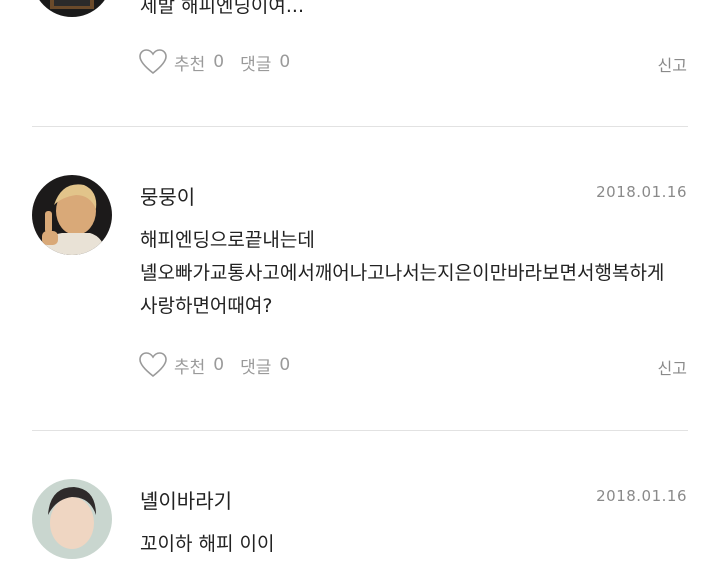 This screenshot has height=561, width=720. Describe the element at coordinates (167, 195) in the screenshot. I see `username: 뭉뭉이` at that location.